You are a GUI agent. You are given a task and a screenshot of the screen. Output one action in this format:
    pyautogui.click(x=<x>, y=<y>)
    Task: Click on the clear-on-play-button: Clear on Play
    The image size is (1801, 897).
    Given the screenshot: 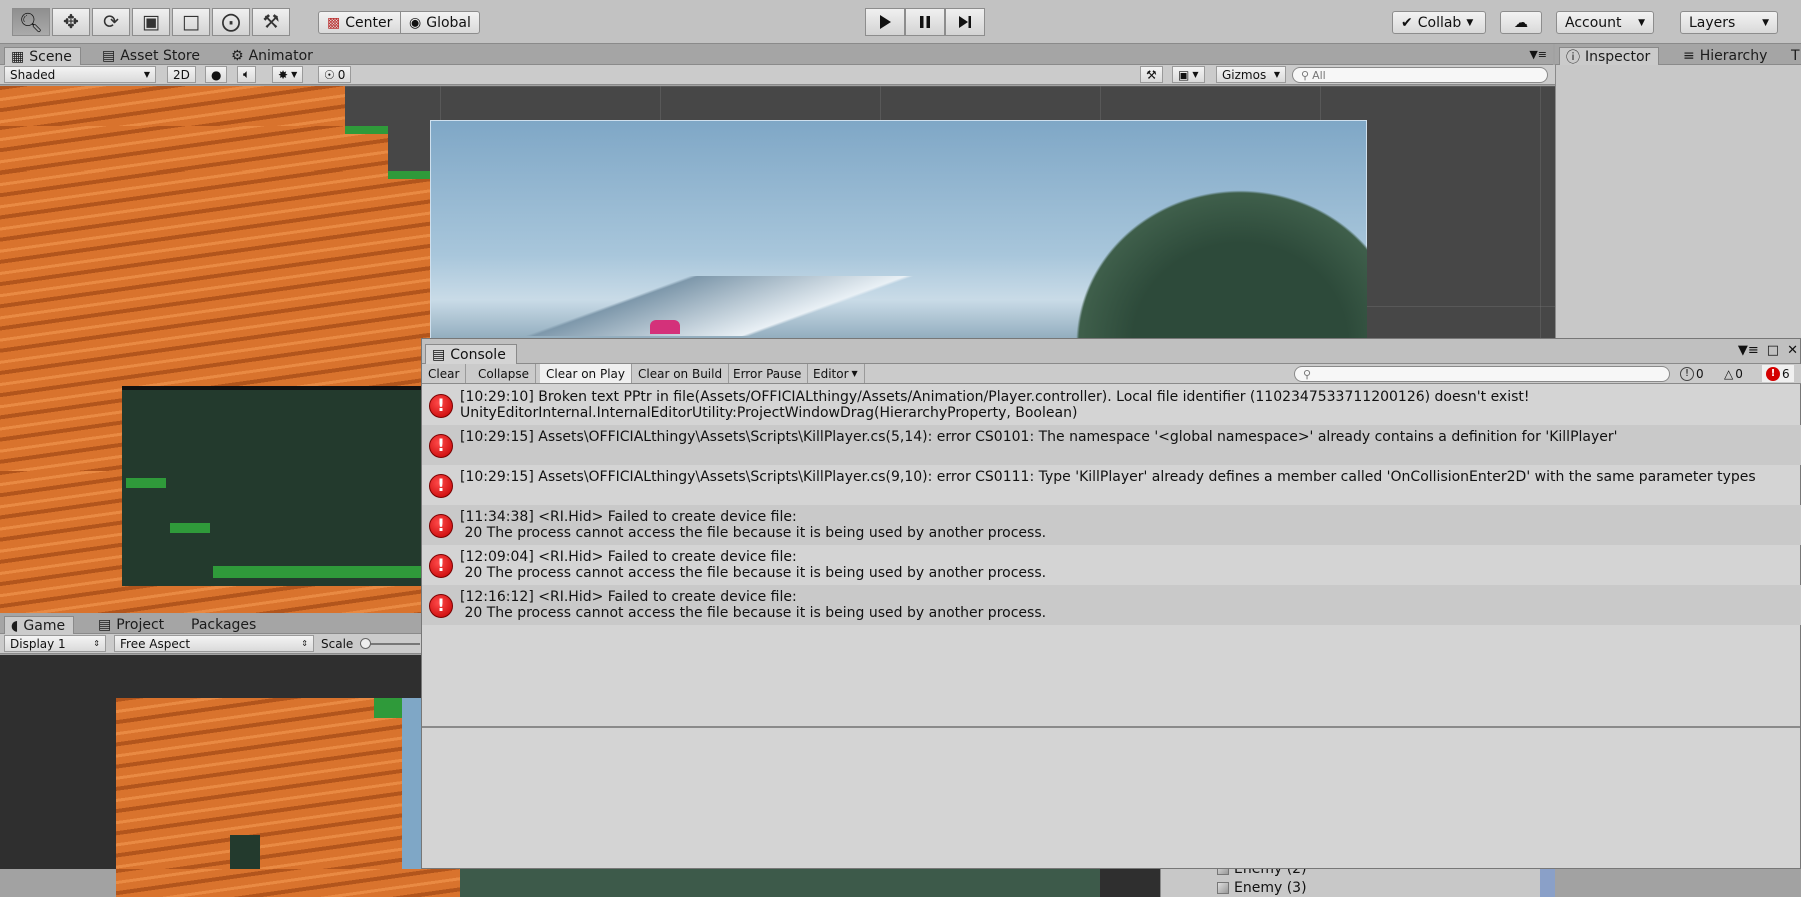 What is the action you would take?
    pyautogui.click(x=586, y=373)
    